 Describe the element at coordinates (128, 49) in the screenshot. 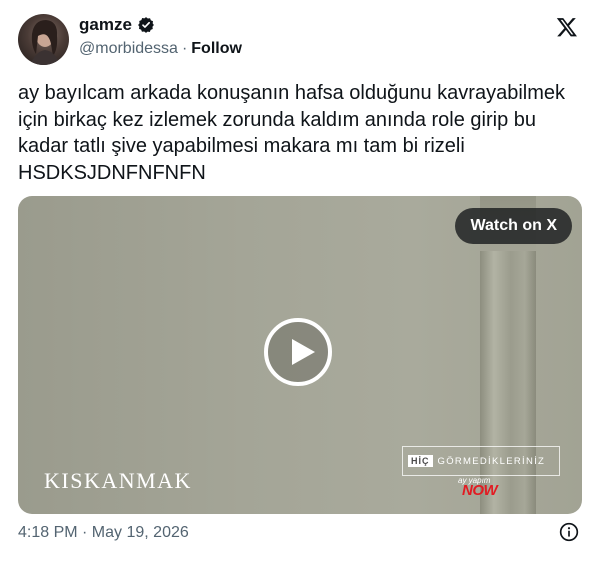

I see `handle: @morbidessa` at that location.